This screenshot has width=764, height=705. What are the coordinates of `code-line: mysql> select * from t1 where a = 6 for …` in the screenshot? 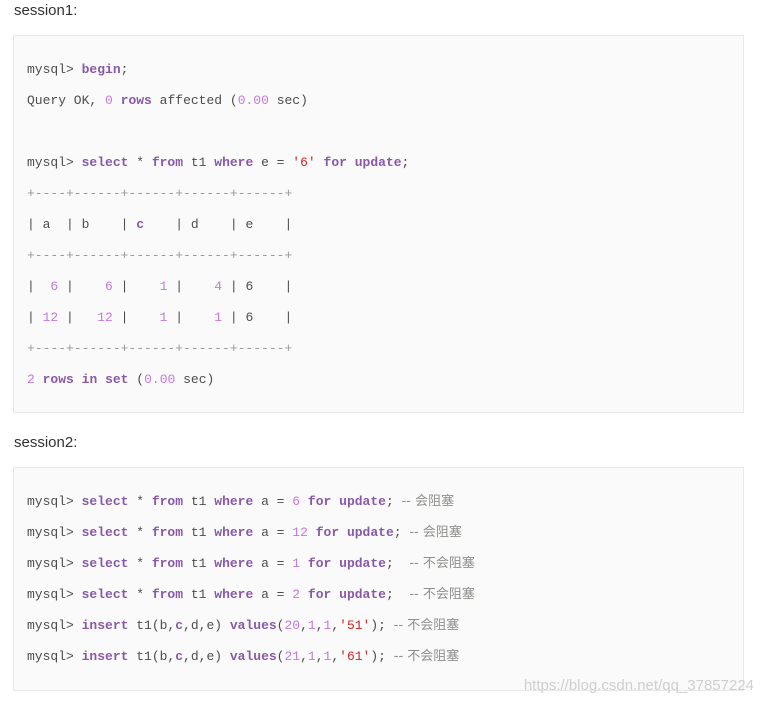 It's located at (240, 502).